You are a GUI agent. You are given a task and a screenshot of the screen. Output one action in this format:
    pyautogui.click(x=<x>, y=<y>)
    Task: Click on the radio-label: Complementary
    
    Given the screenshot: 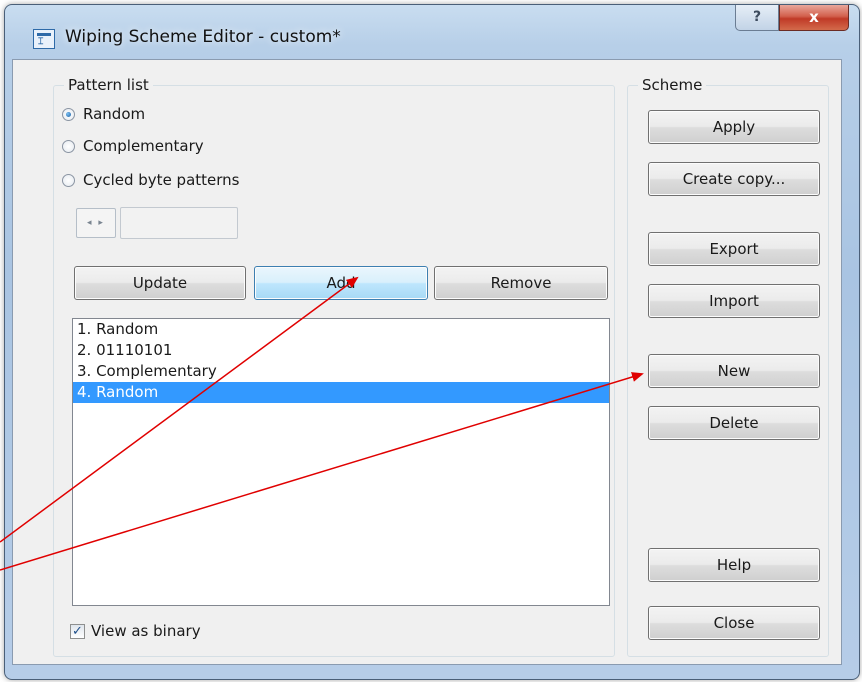 What is the action you would take?
    pyautogui.click(x=143, y=146)
    